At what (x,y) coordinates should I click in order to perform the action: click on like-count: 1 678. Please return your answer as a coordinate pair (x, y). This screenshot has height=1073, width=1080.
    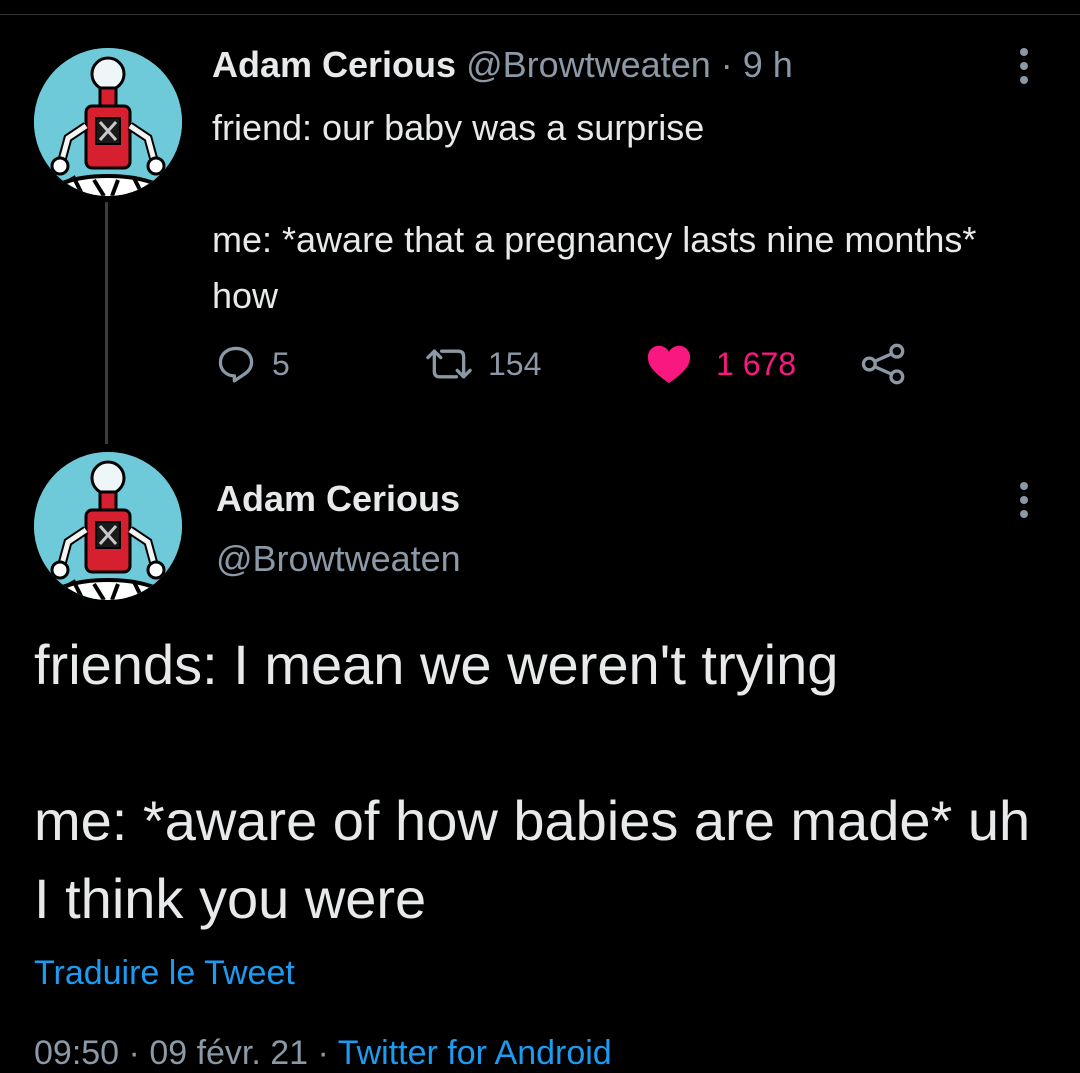
    Looking at the image, I should click on (756, 363).